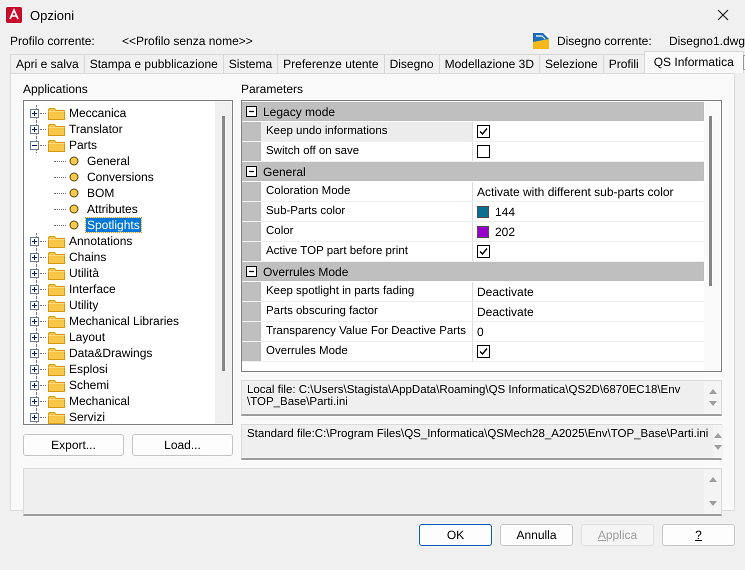 Image resolution: width=745 pixels, height=570 pixels. I want to click on property-name: Switch off on save, so click(367, 151).